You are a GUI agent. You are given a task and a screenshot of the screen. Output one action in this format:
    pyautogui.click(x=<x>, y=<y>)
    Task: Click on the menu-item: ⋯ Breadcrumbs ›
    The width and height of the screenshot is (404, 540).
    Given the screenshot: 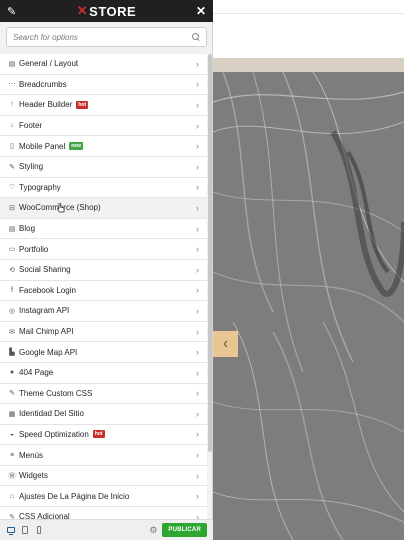 What is the action you would take?
    pyautogui.click(x=103, y=85)
    